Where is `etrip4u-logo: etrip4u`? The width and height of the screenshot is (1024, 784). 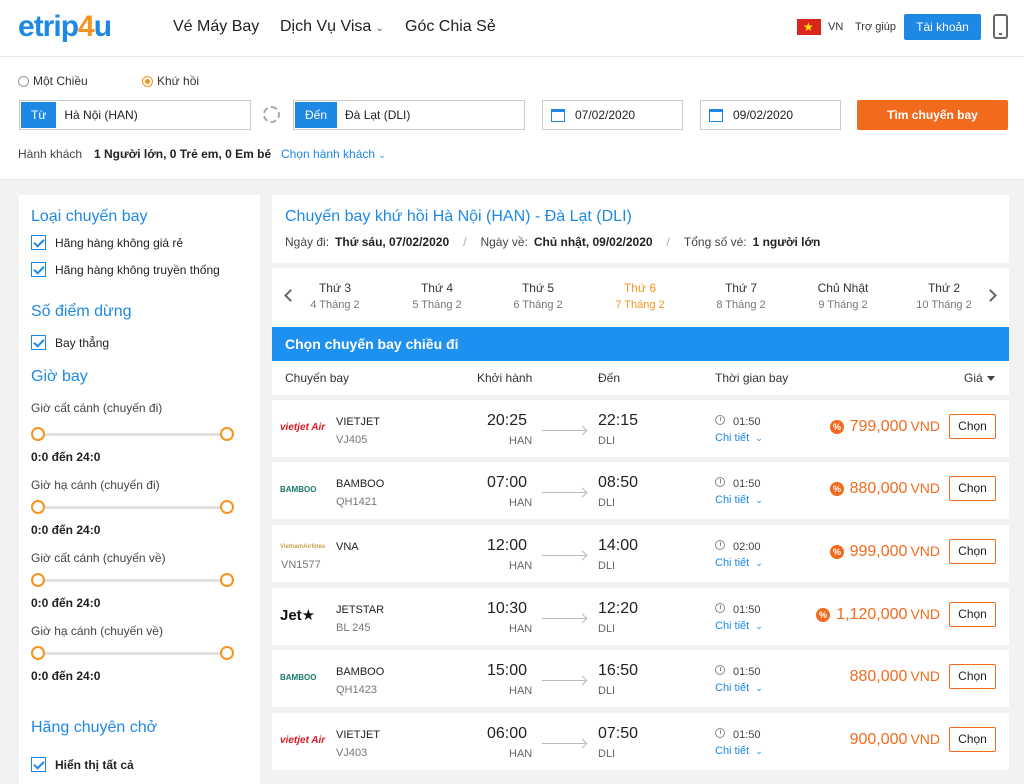
etrip4u-logo: etrip4u is located at coordinates (65, 27).